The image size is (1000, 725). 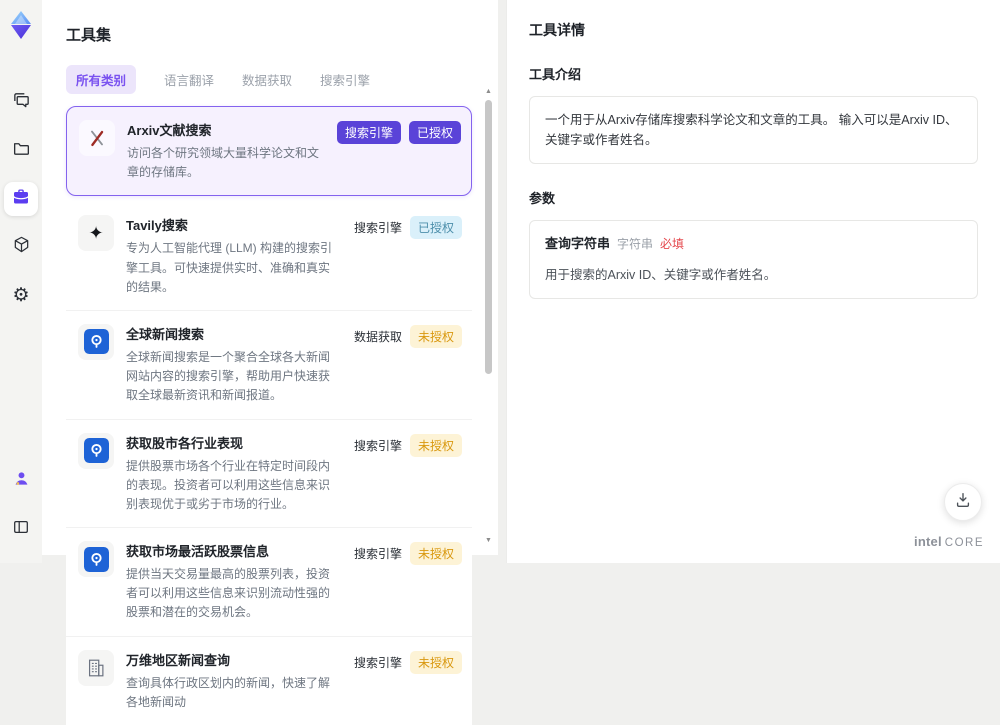 What do you see at coordinates (89, 35) in the screenshot?
I see `page-title: 工具集` at bounding box center [89, 35].